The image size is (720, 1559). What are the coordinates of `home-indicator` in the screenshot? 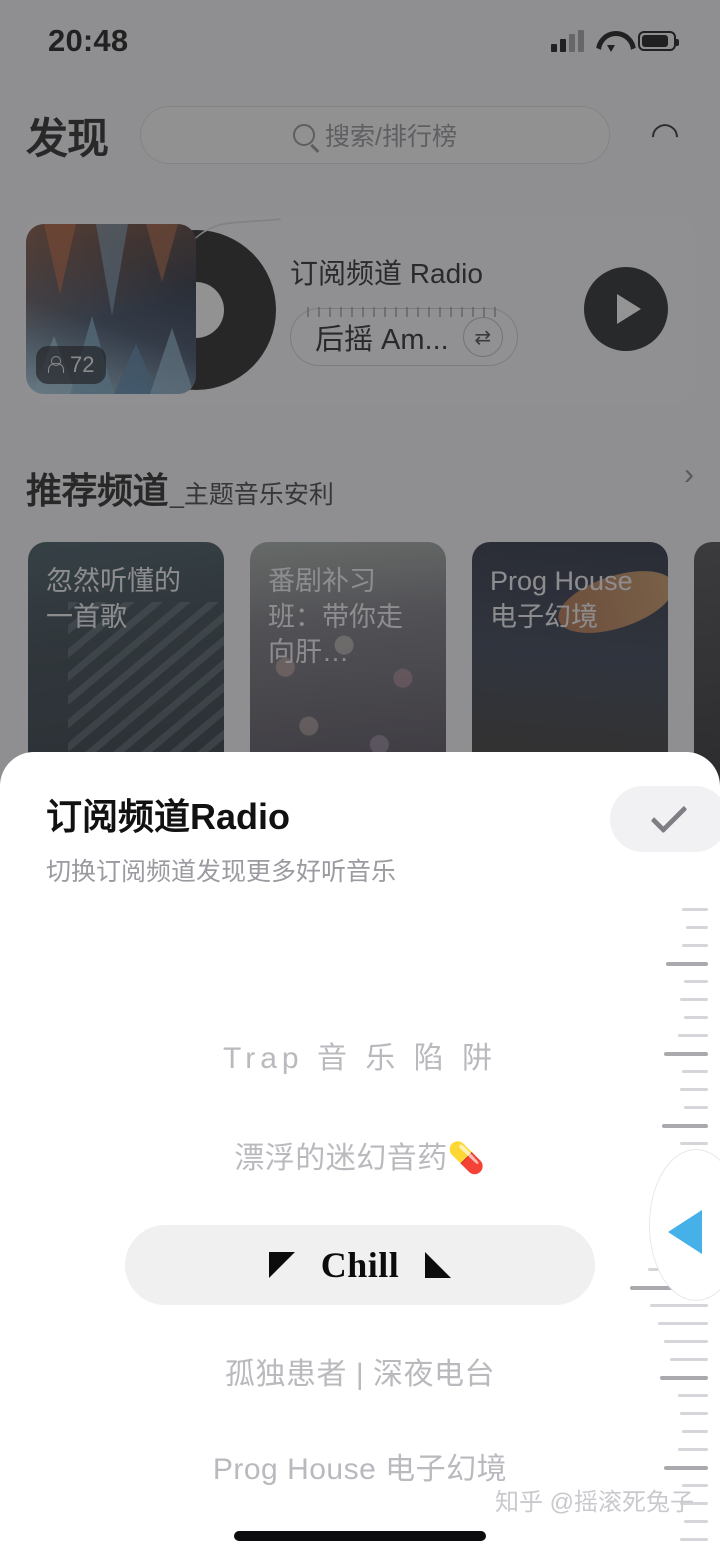 It's located at (360, 1536).